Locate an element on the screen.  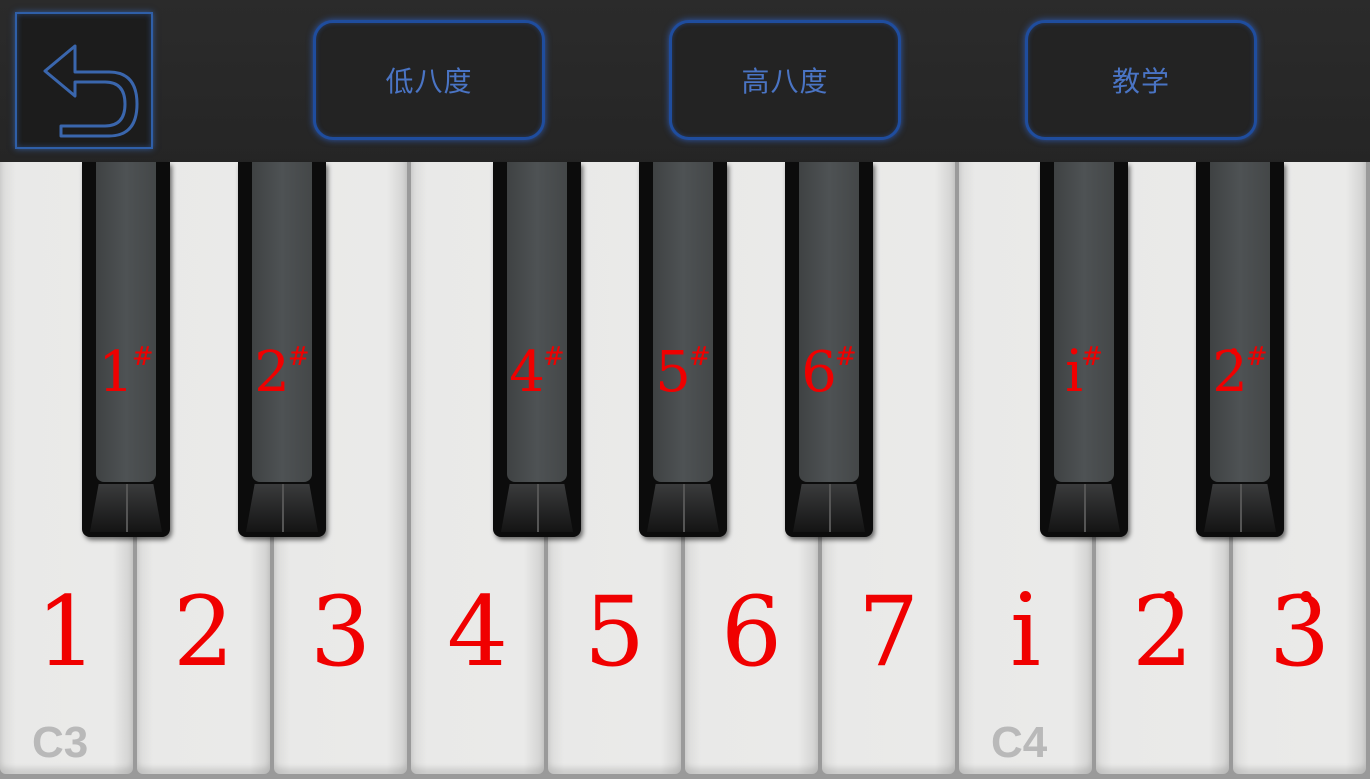
octave-label-c3: C3 is located at coordinates (60, 742).